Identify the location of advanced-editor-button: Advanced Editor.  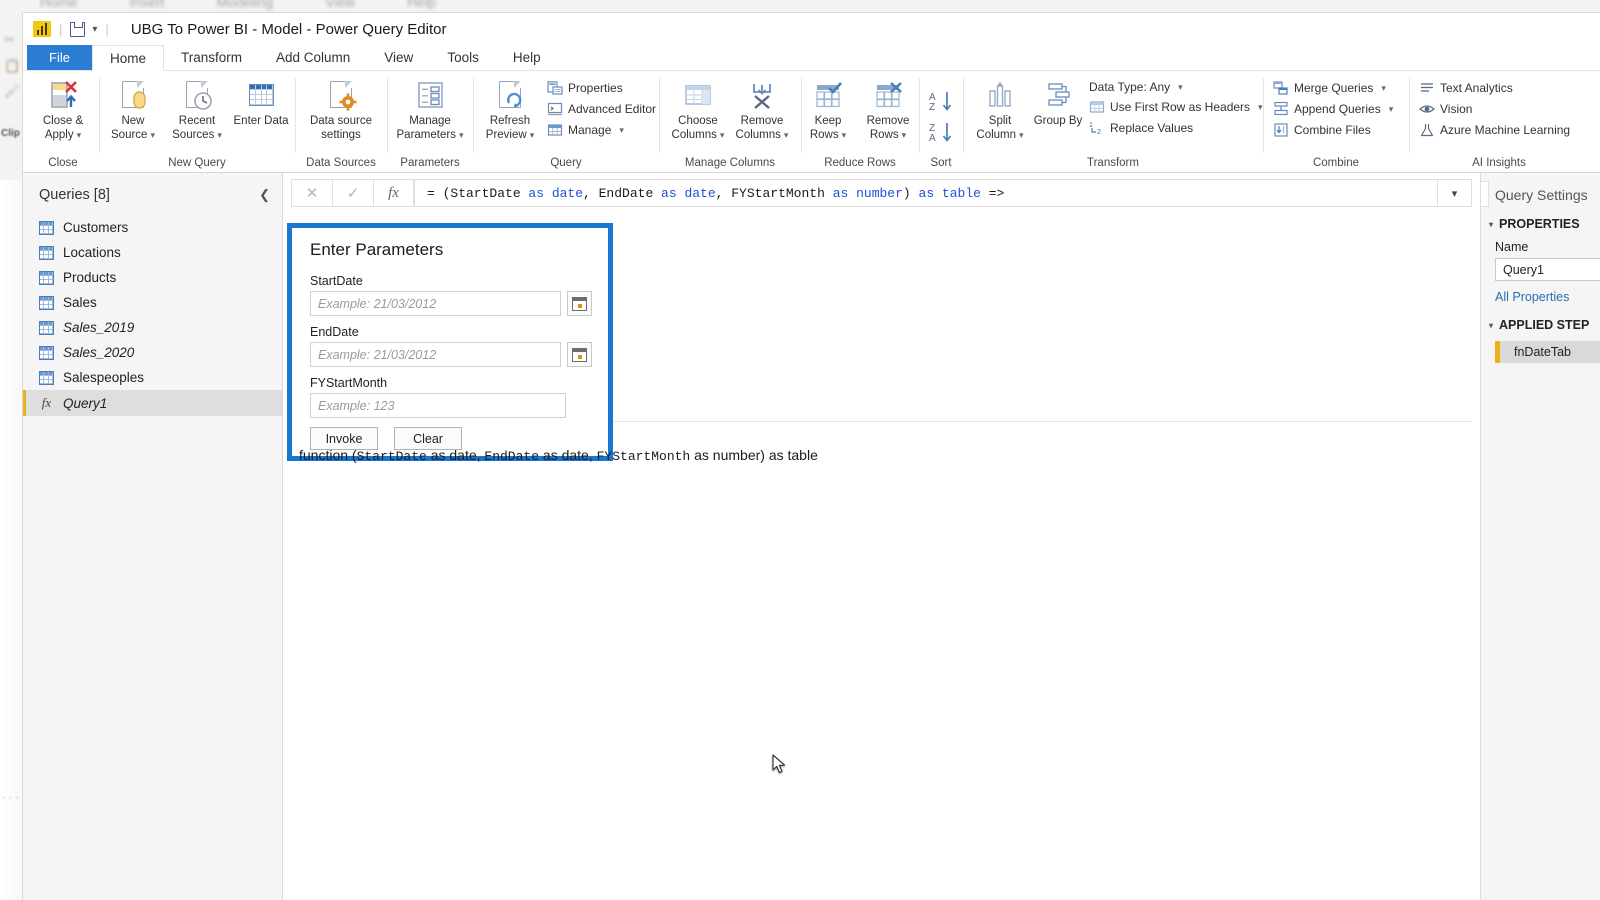
(601, 109).